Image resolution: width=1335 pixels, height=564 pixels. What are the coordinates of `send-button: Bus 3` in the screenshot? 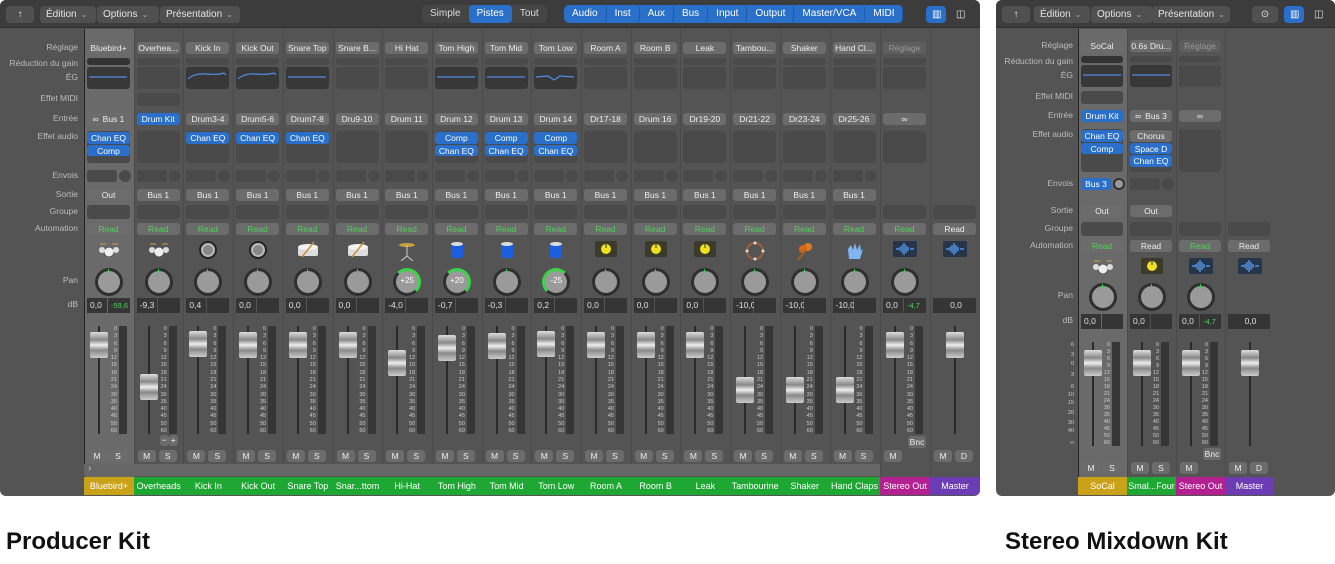 It's located at (1096, 184).